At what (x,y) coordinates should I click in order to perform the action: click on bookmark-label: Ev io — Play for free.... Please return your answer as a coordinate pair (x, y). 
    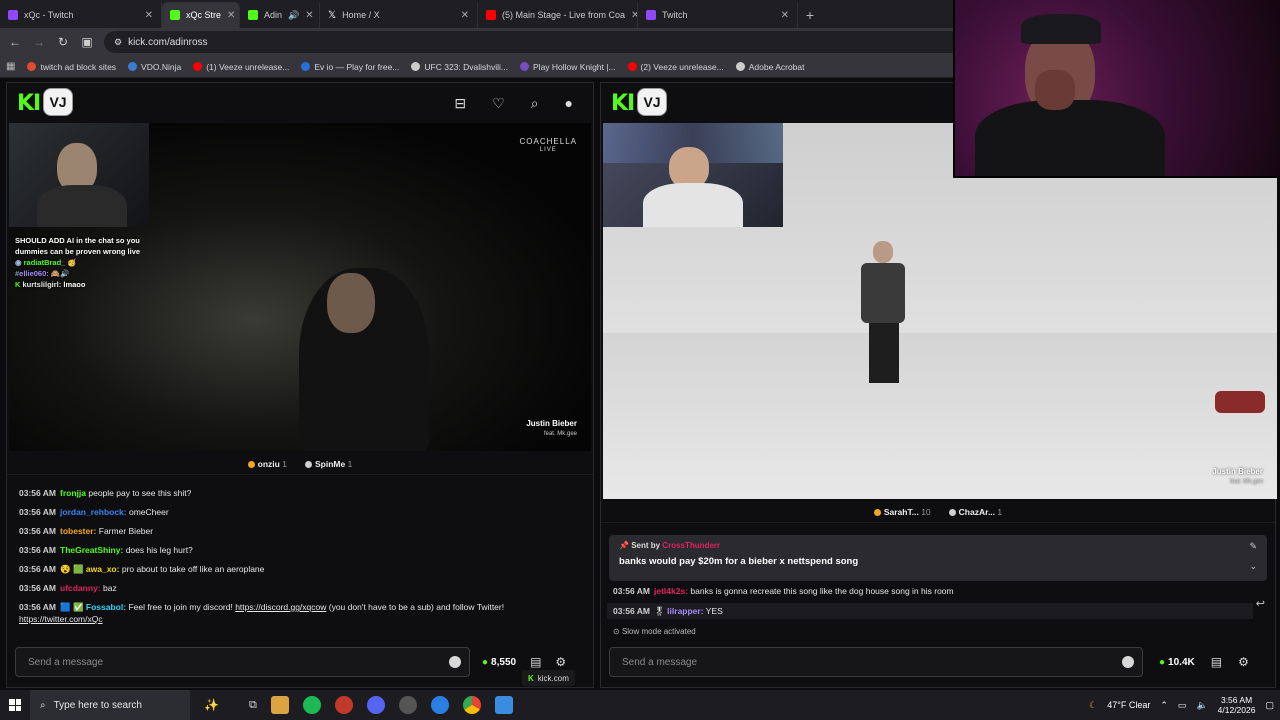
    Looking at the image, I should click on (357, 66).